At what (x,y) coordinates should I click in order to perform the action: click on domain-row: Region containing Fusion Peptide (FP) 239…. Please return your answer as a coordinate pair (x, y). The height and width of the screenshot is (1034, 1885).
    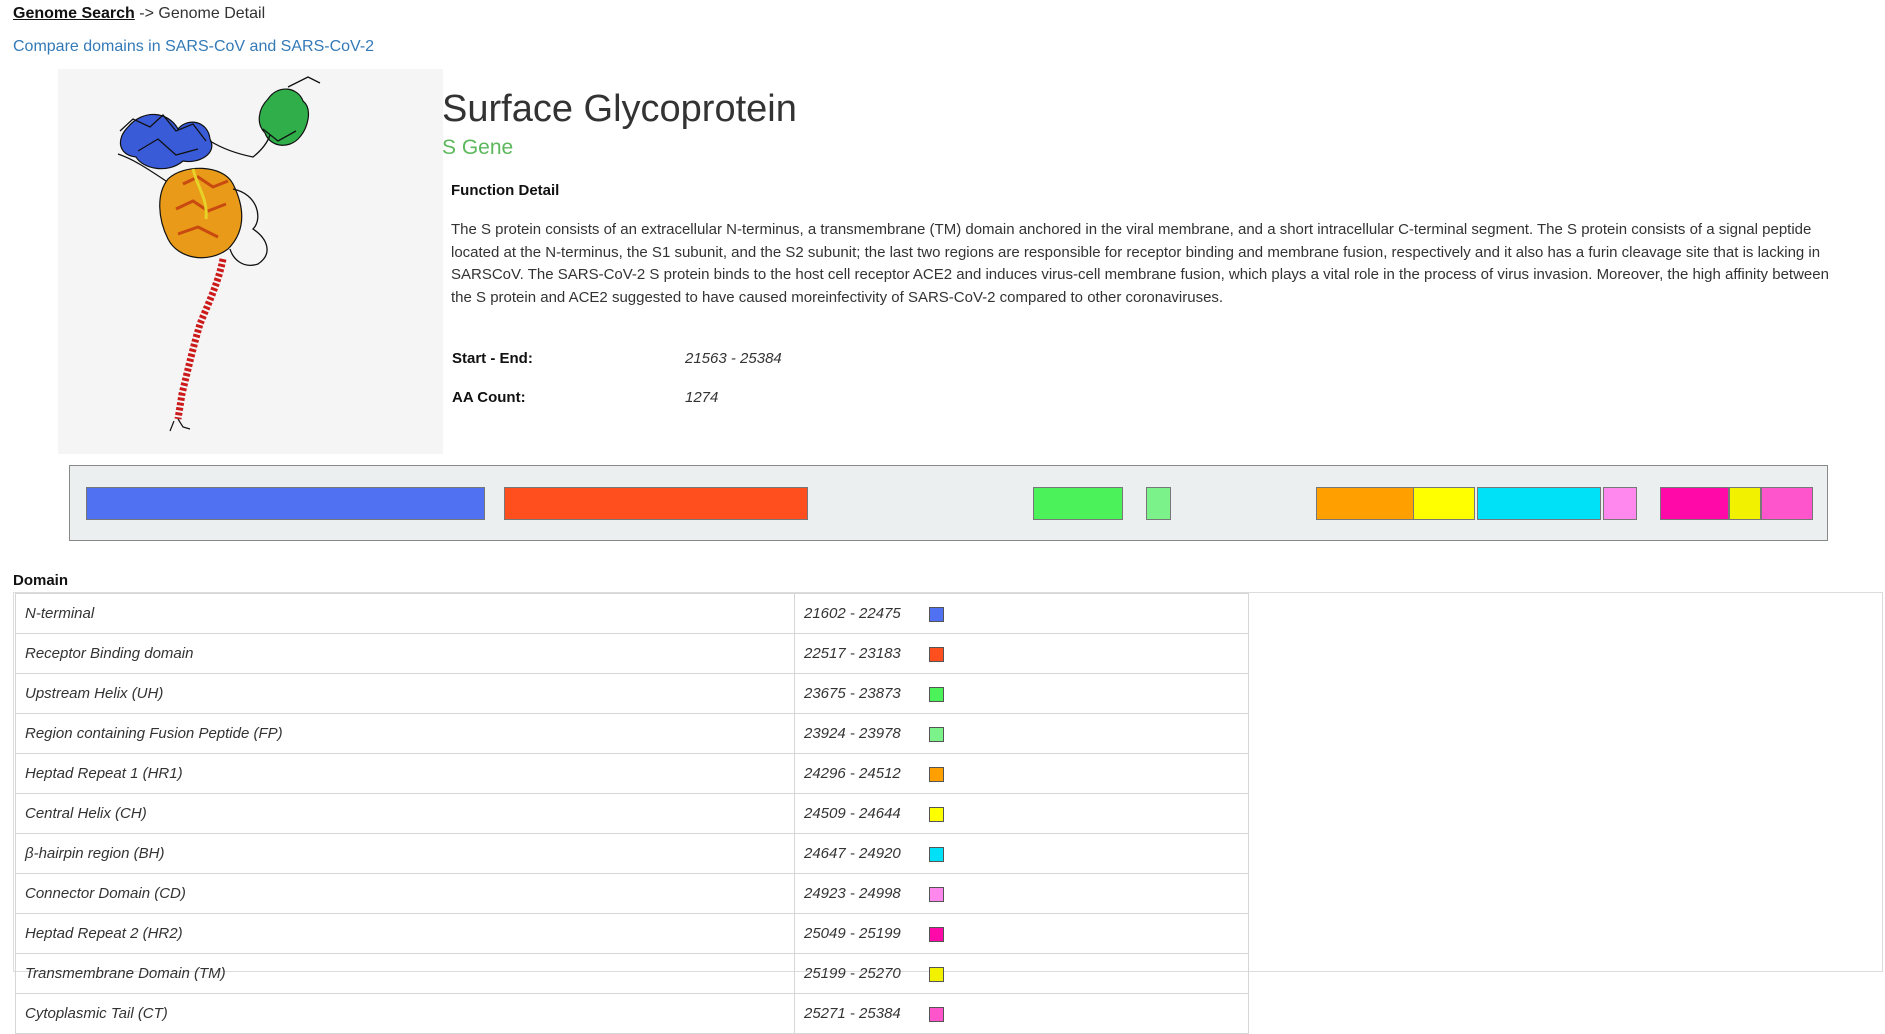
    Looking at the image, I should click on (632, 733).